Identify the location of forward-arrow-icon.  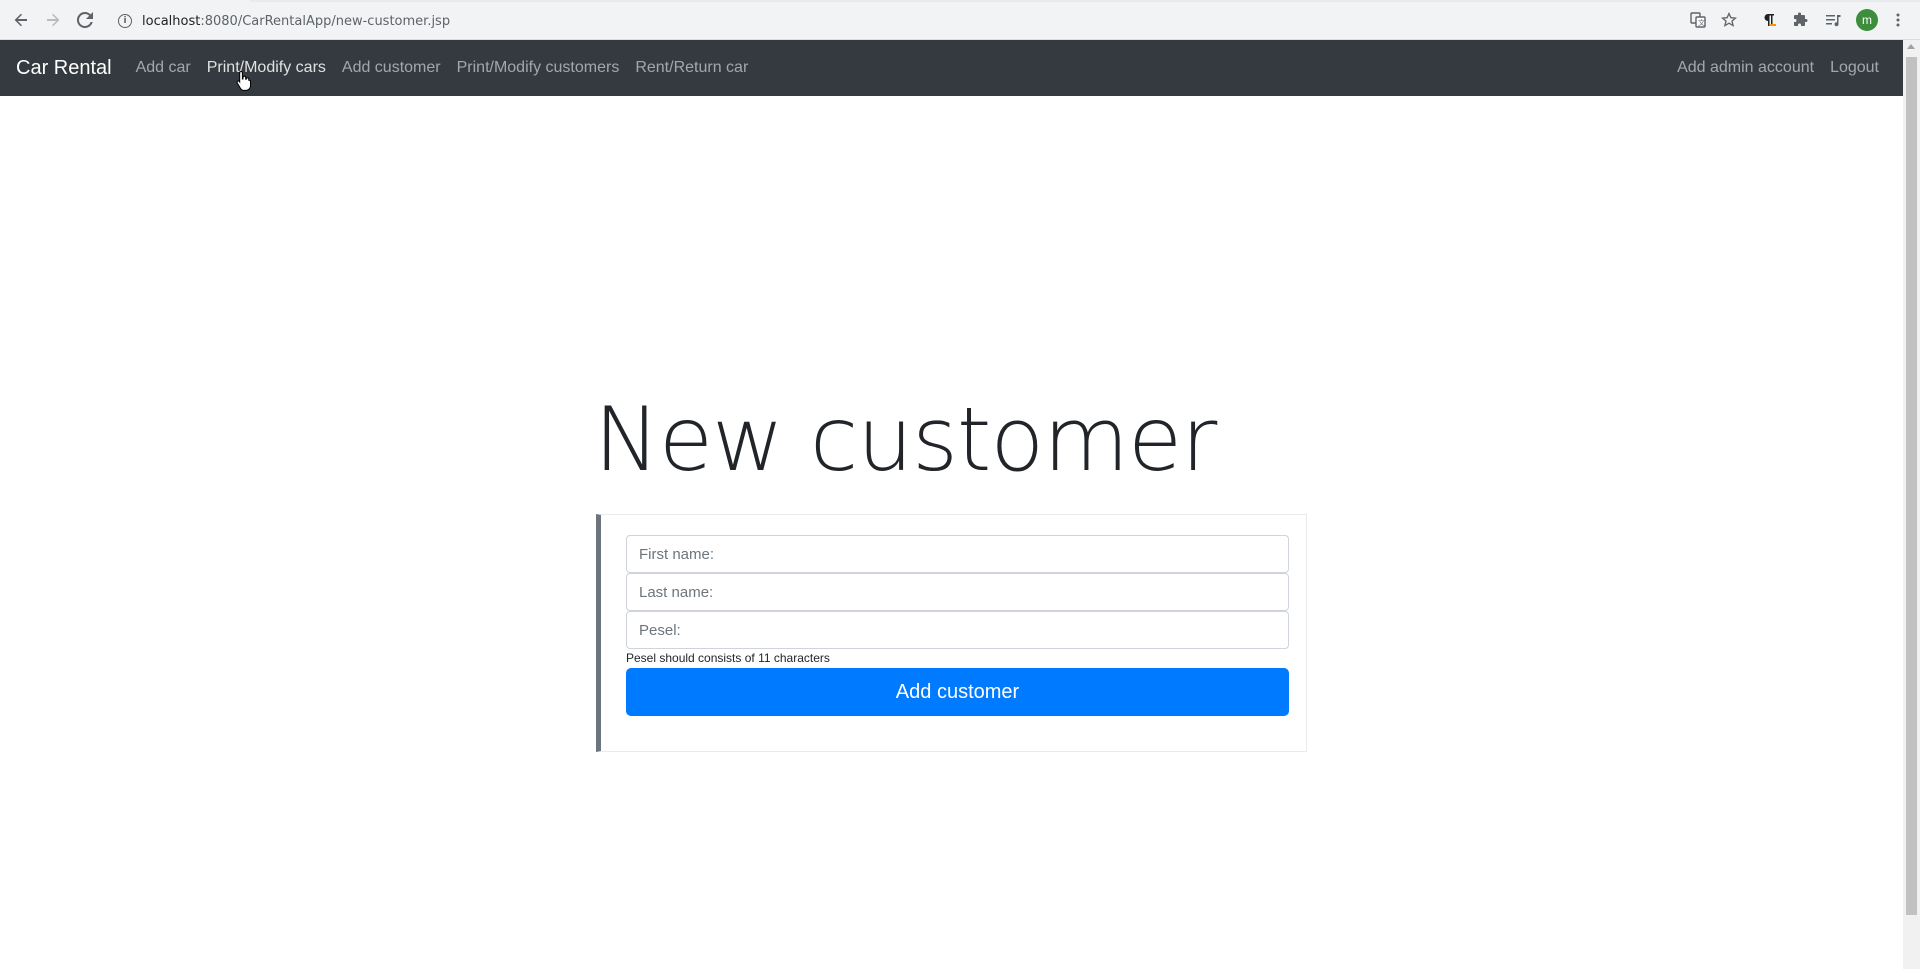
(53, 20).